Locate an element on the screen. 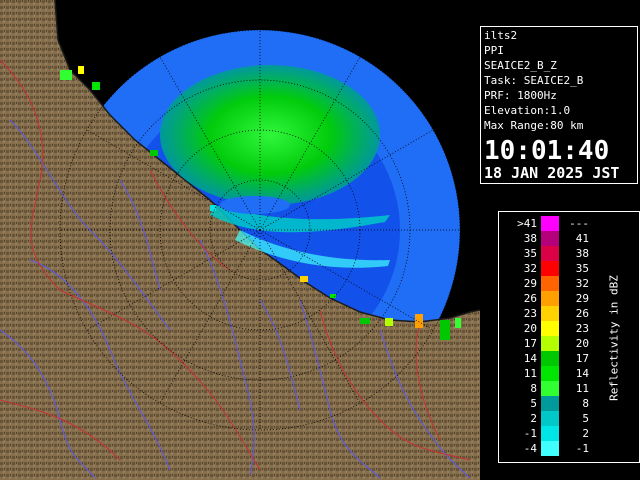  legend-upper-bound: 17 is located at coordinates (582, 358).